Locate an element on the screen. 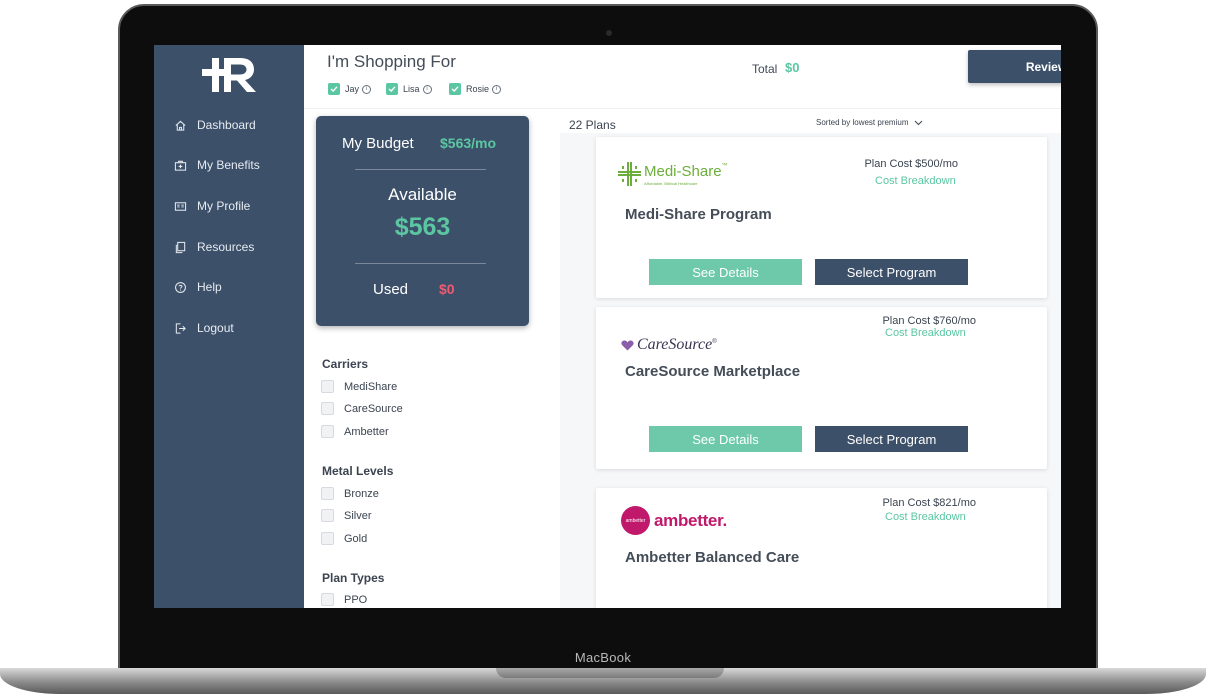  total-label: Total is located at coordinates (765, 69).